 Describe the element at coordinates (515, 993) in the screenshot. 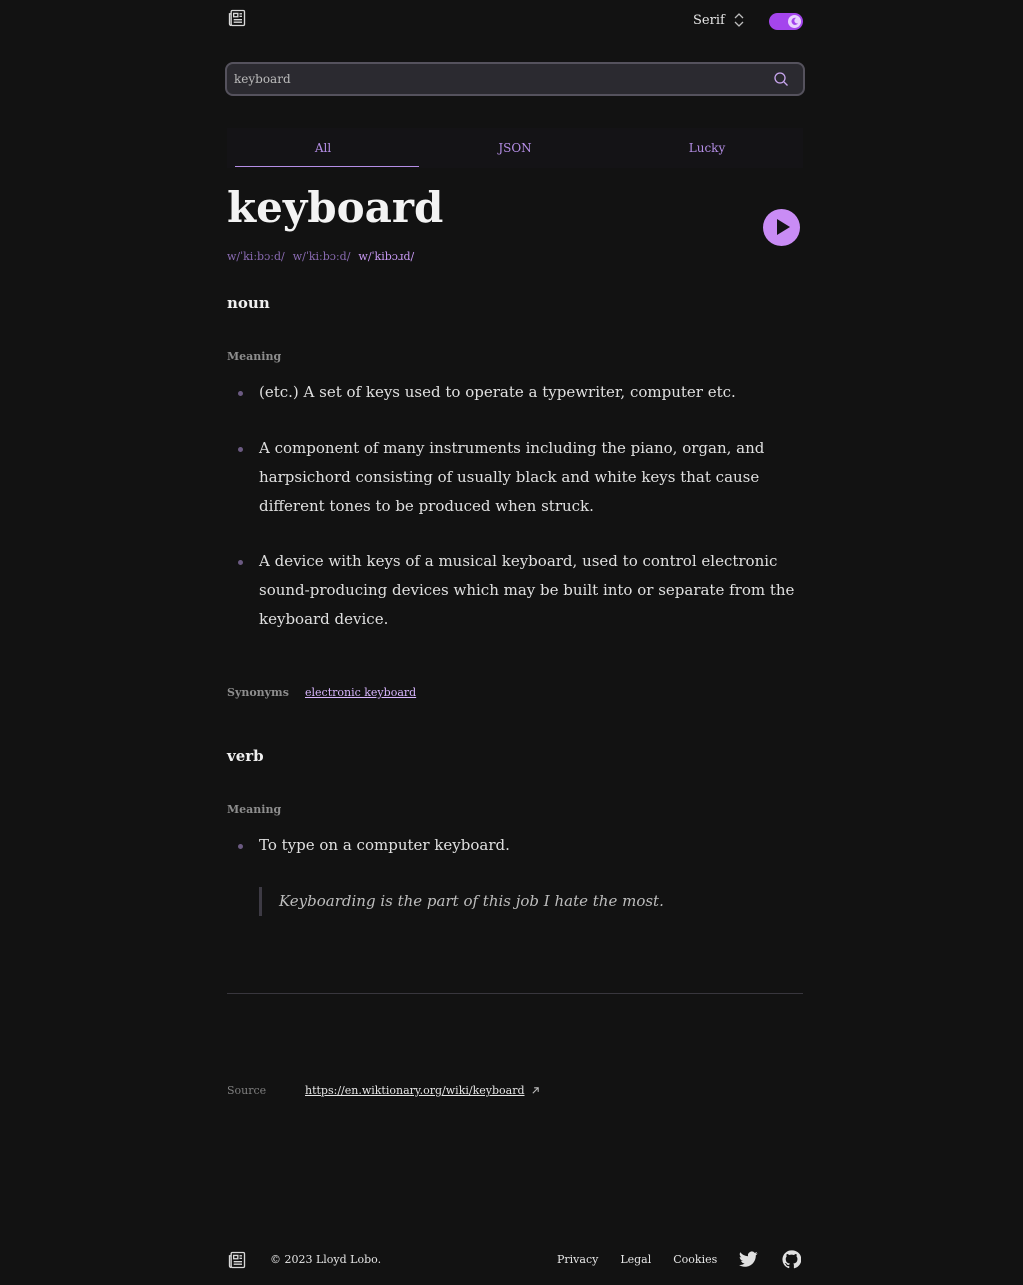

I see `divider` at that location.